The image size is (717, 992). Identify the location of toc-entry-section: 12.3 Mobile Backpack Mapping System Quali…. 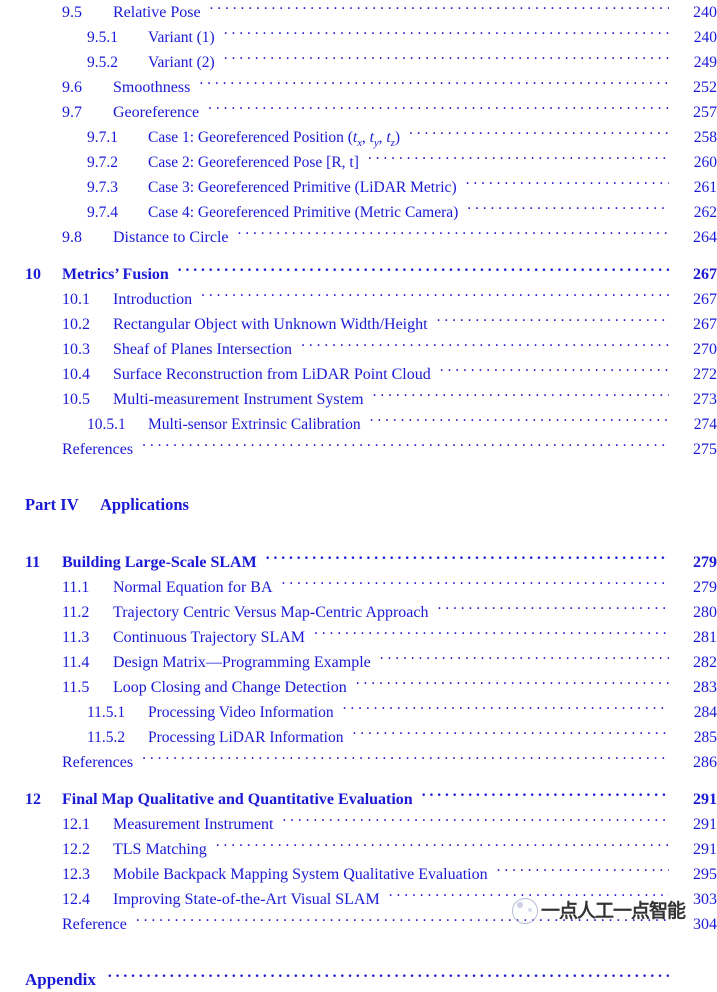
(358, 874).